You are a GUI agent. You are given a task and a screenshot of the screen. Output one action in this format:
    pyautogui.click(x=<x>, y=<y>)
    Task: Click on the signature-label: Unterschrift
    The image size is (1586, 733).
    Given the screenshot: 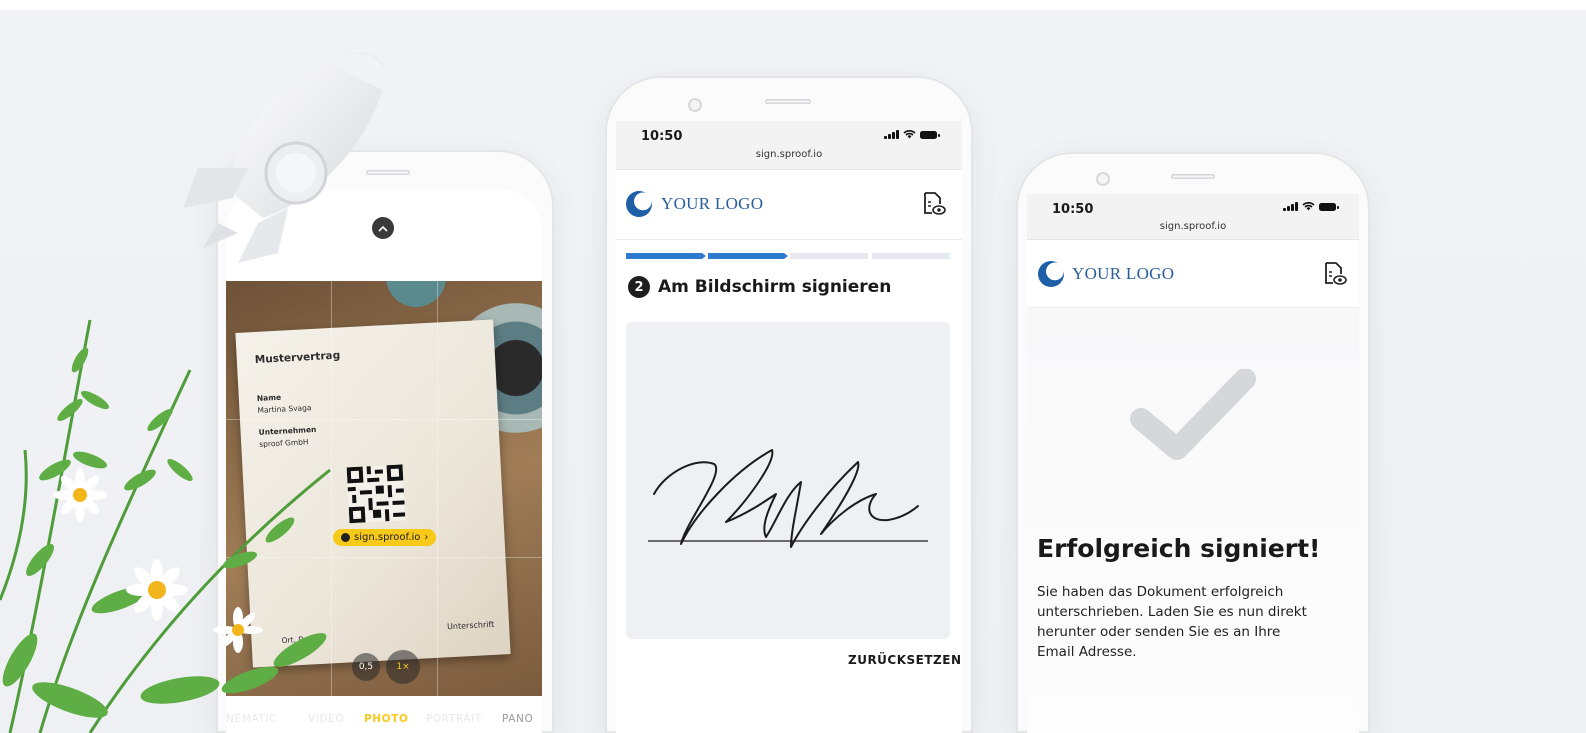 What is the action you would take?
    pyautogui.click(x=470, y=625)
    